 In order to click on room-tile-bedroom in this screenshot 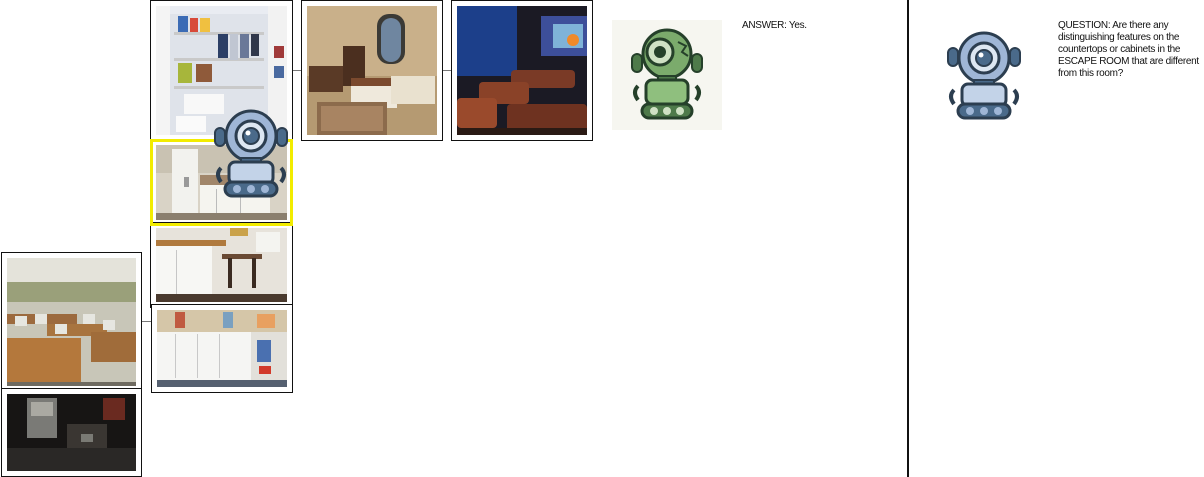, I will do `click(372, 70)`.